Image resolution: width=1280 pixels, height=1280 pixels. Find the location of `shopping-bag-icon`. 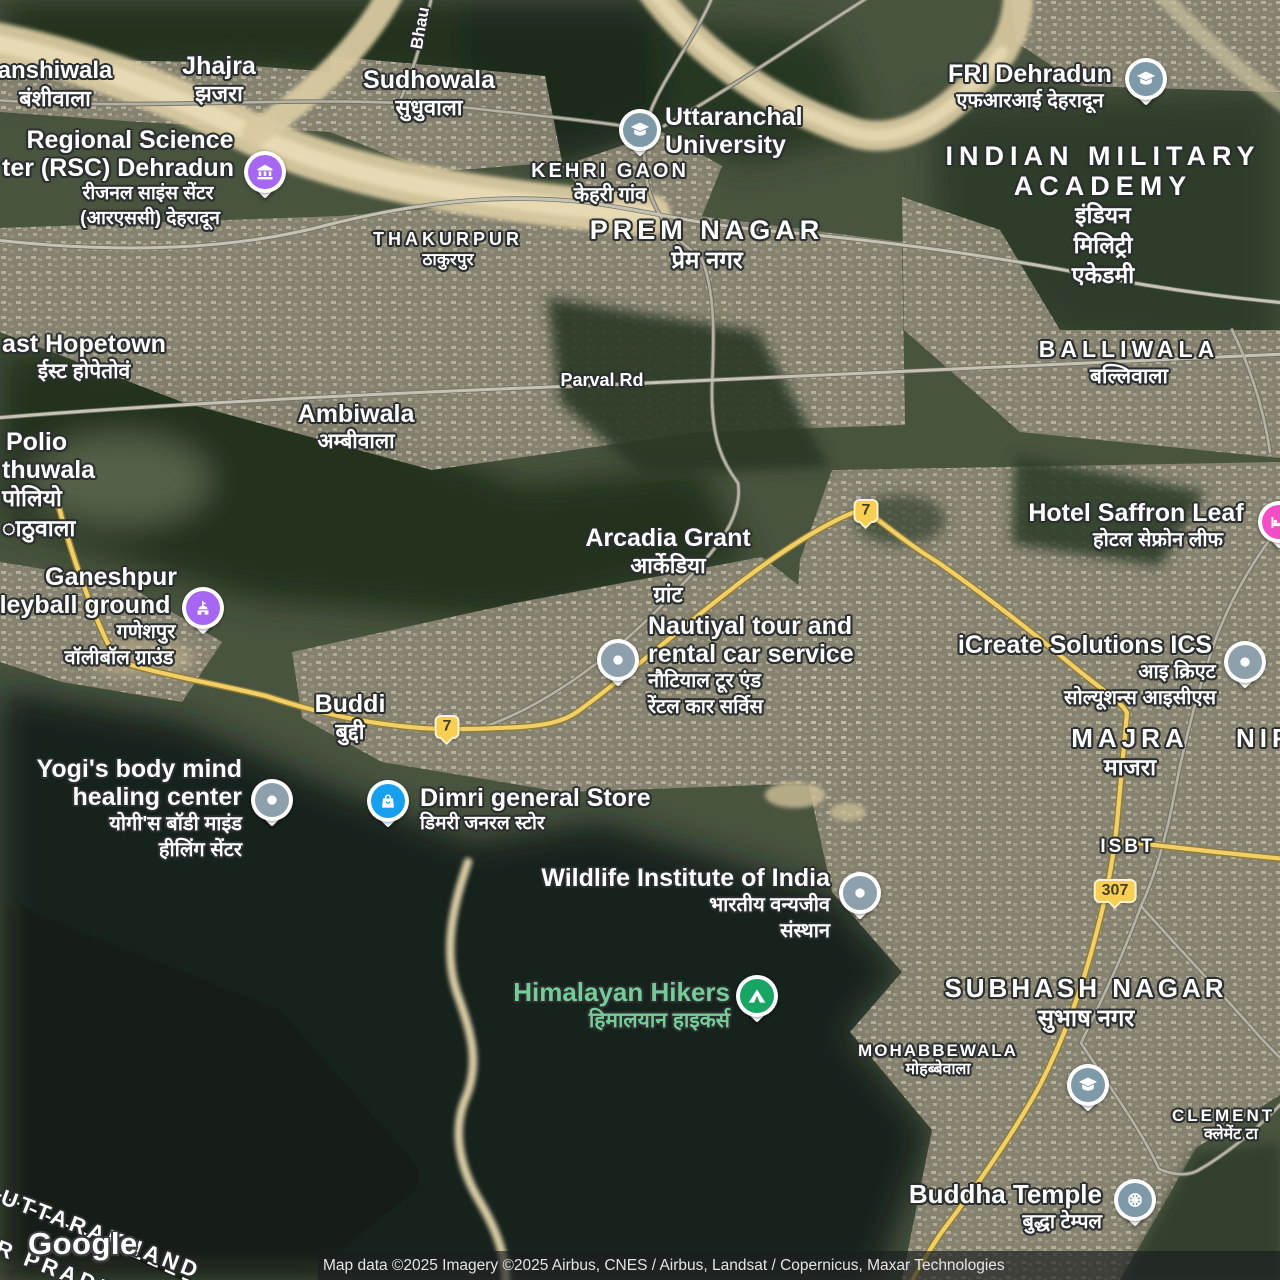

shopping-bag-icon is located at coordinates (388, 801).